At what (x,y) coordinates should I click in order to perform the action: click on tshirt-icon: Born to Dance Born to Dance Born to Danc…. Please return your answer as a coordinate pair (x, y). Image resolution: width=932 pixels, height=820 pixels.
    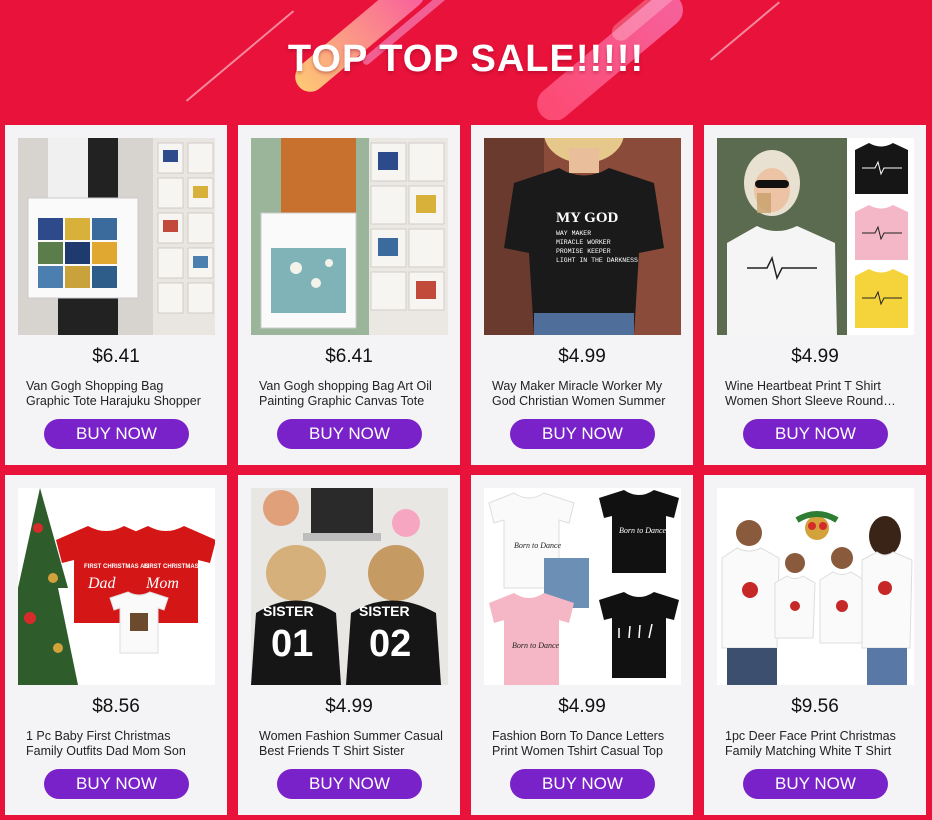
    Looking at the image, I should click on (582, 586).